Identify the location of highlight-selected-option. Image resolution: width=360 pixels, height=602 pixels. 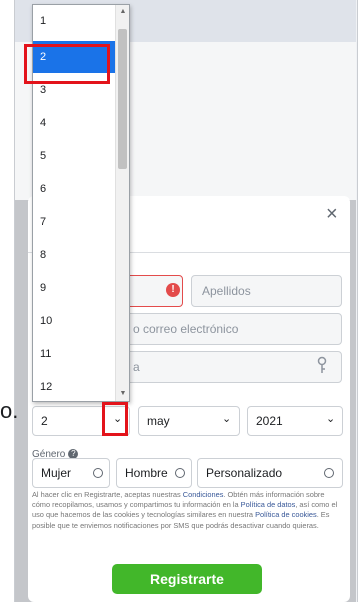
(67, 64).